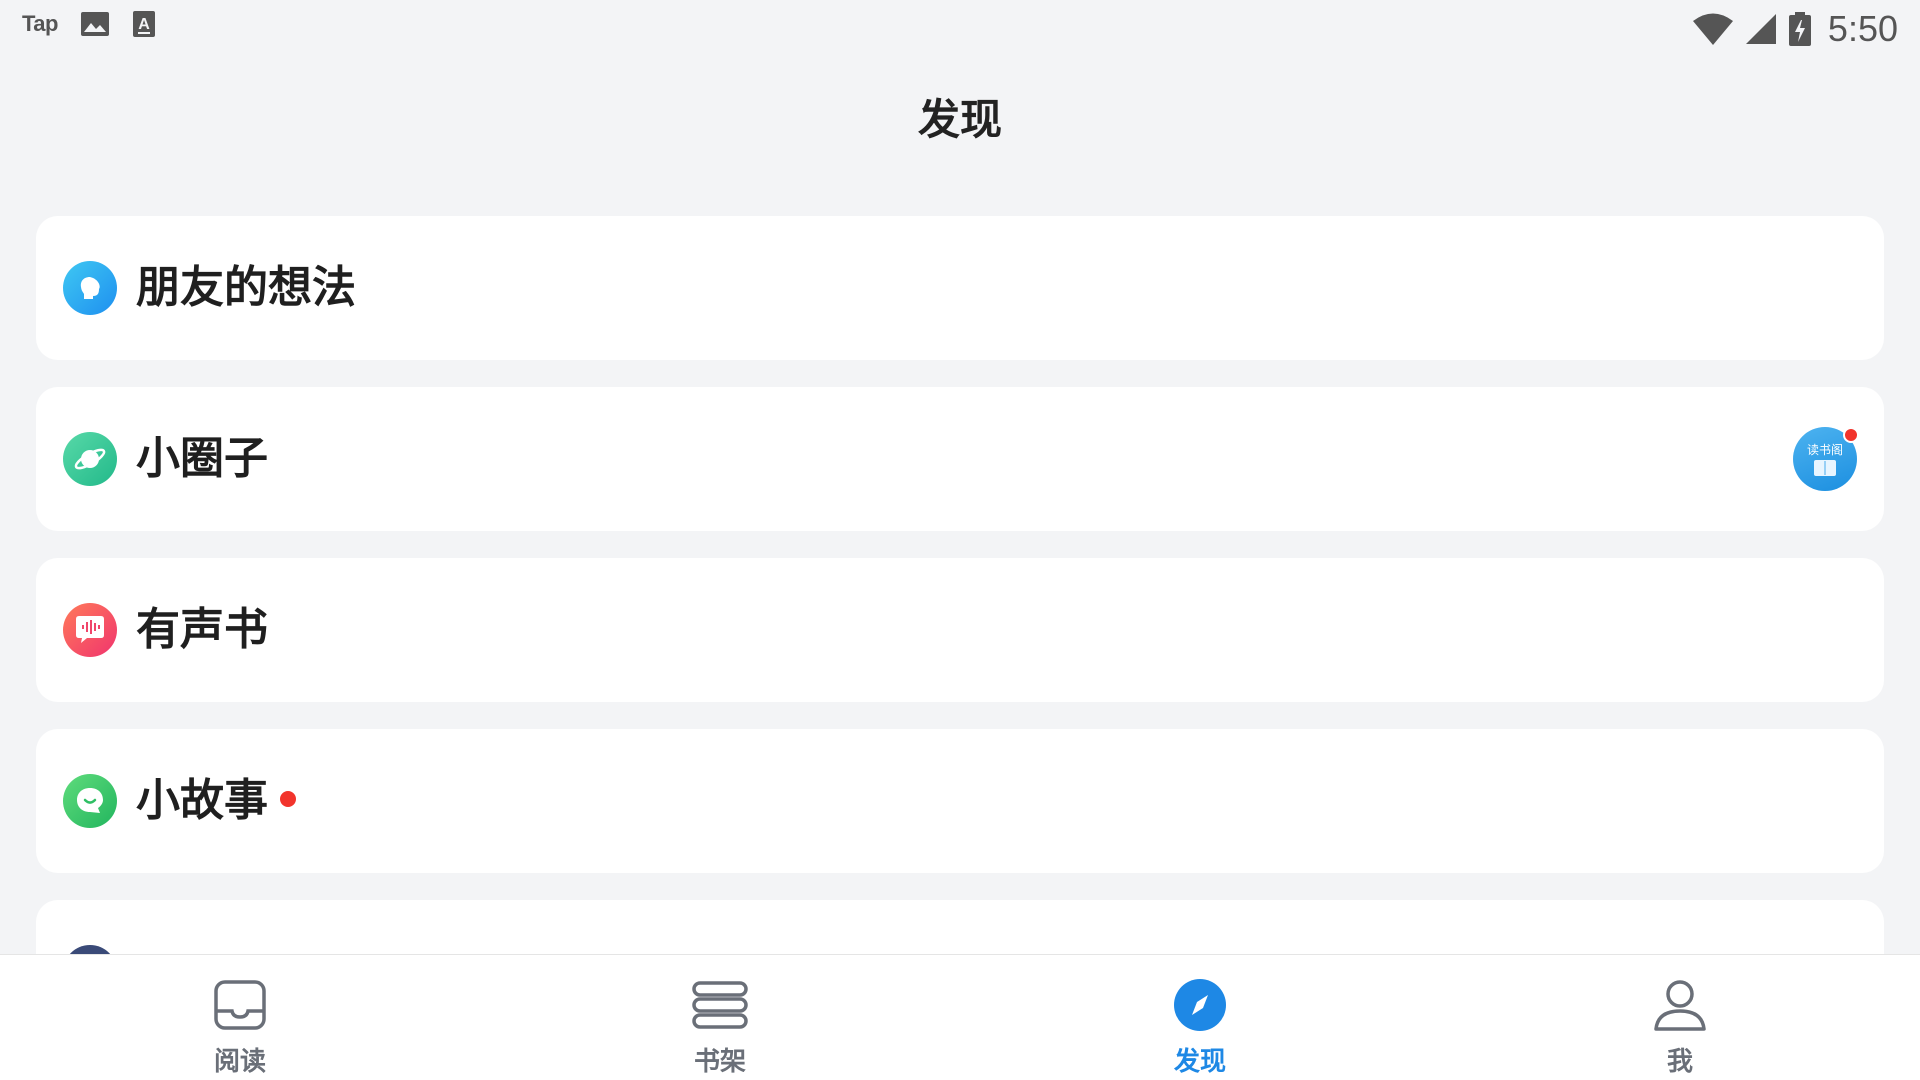  Describe the element at coordinates (960, 288) in the screenshot. I see `list-item-friends-thoughts: 朋友的想法` at that location.